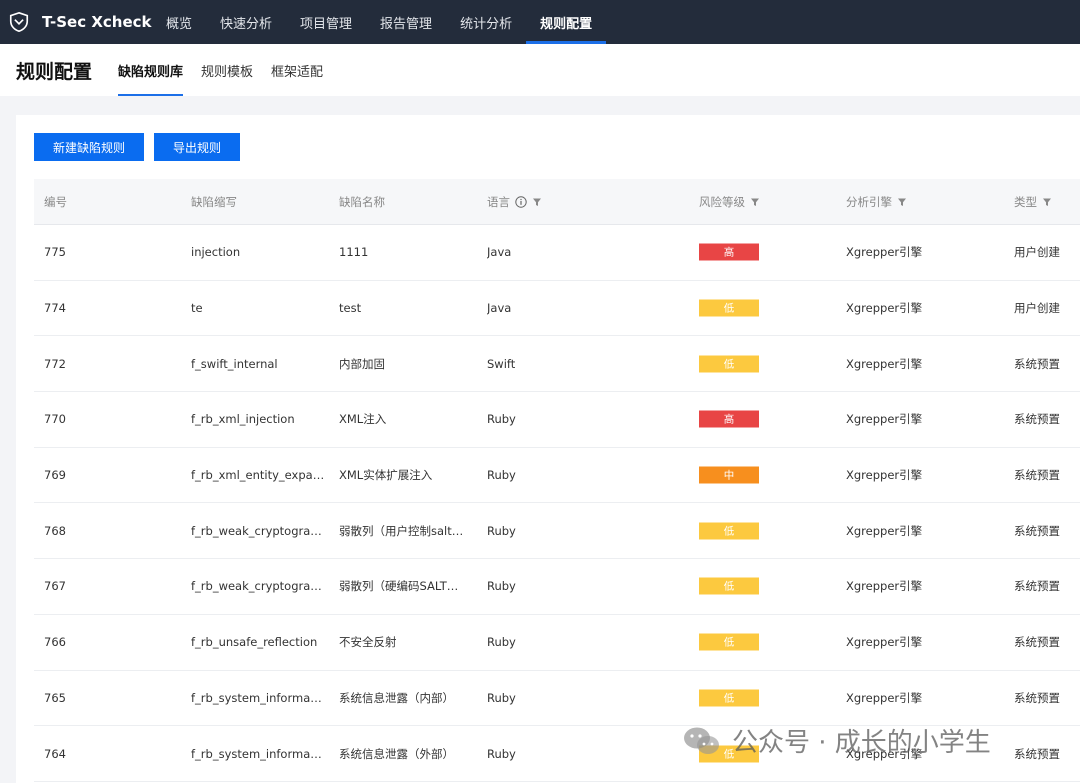 The height and width of the screenshot is (783, 1080). Describe the element at coordinates (702, 741) in the screenshot. I see `wechat-icon` at that location.